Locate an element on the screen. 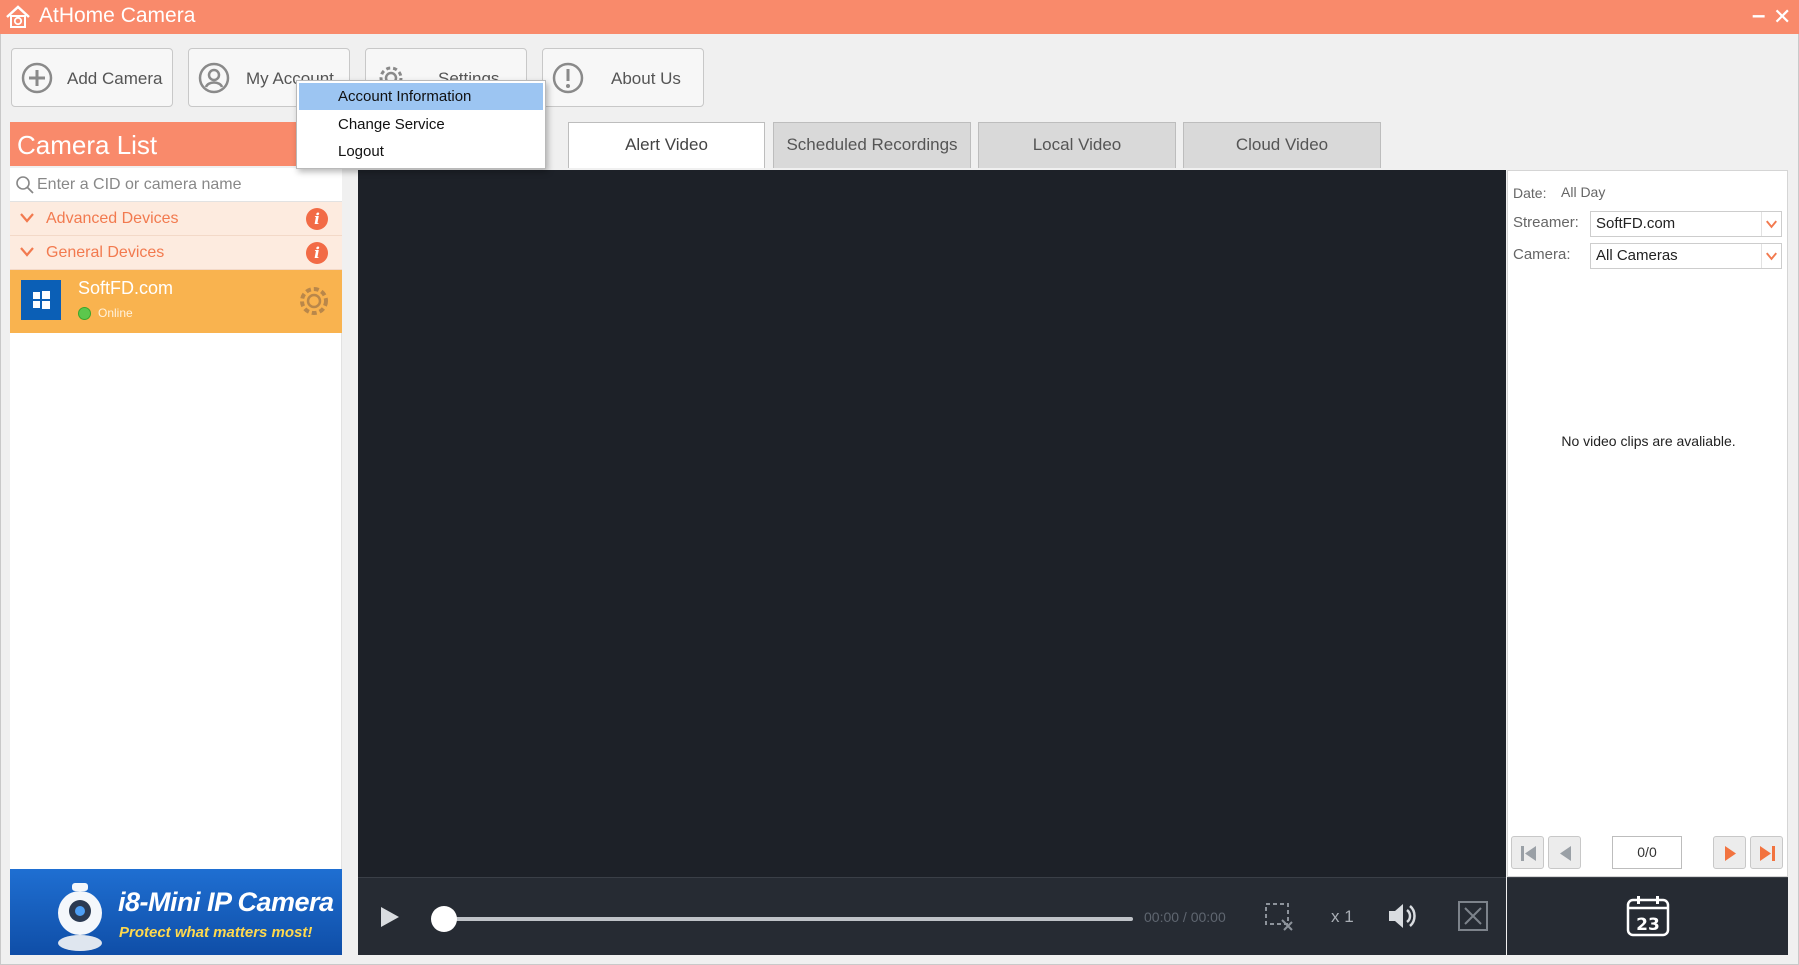 This screenshot has height=965, width=1799. camera-label: Camera: is located at coordinates (1542, 254).